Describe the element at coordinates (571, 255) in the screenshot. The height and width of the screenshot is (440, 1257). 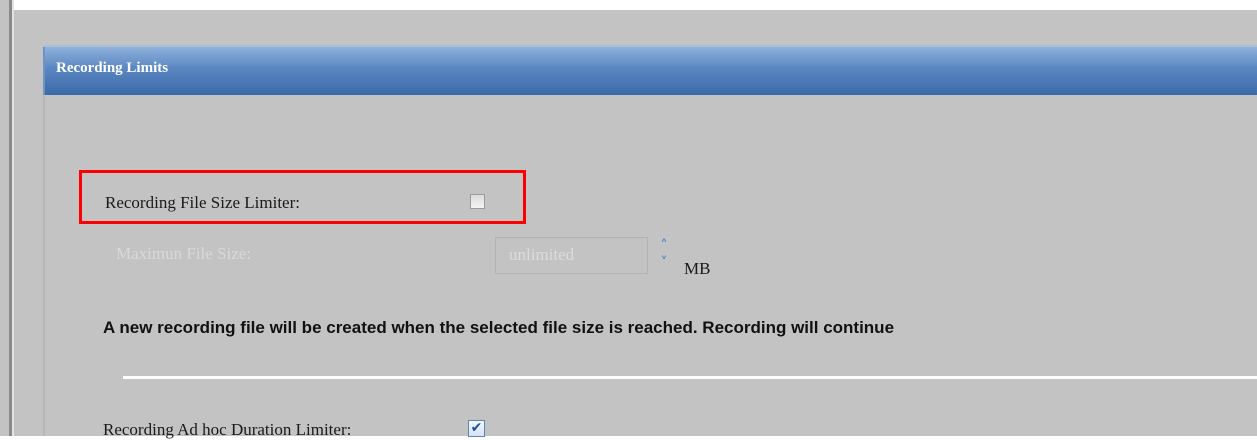
I see `max-file-size-input: unlimited` at that location.